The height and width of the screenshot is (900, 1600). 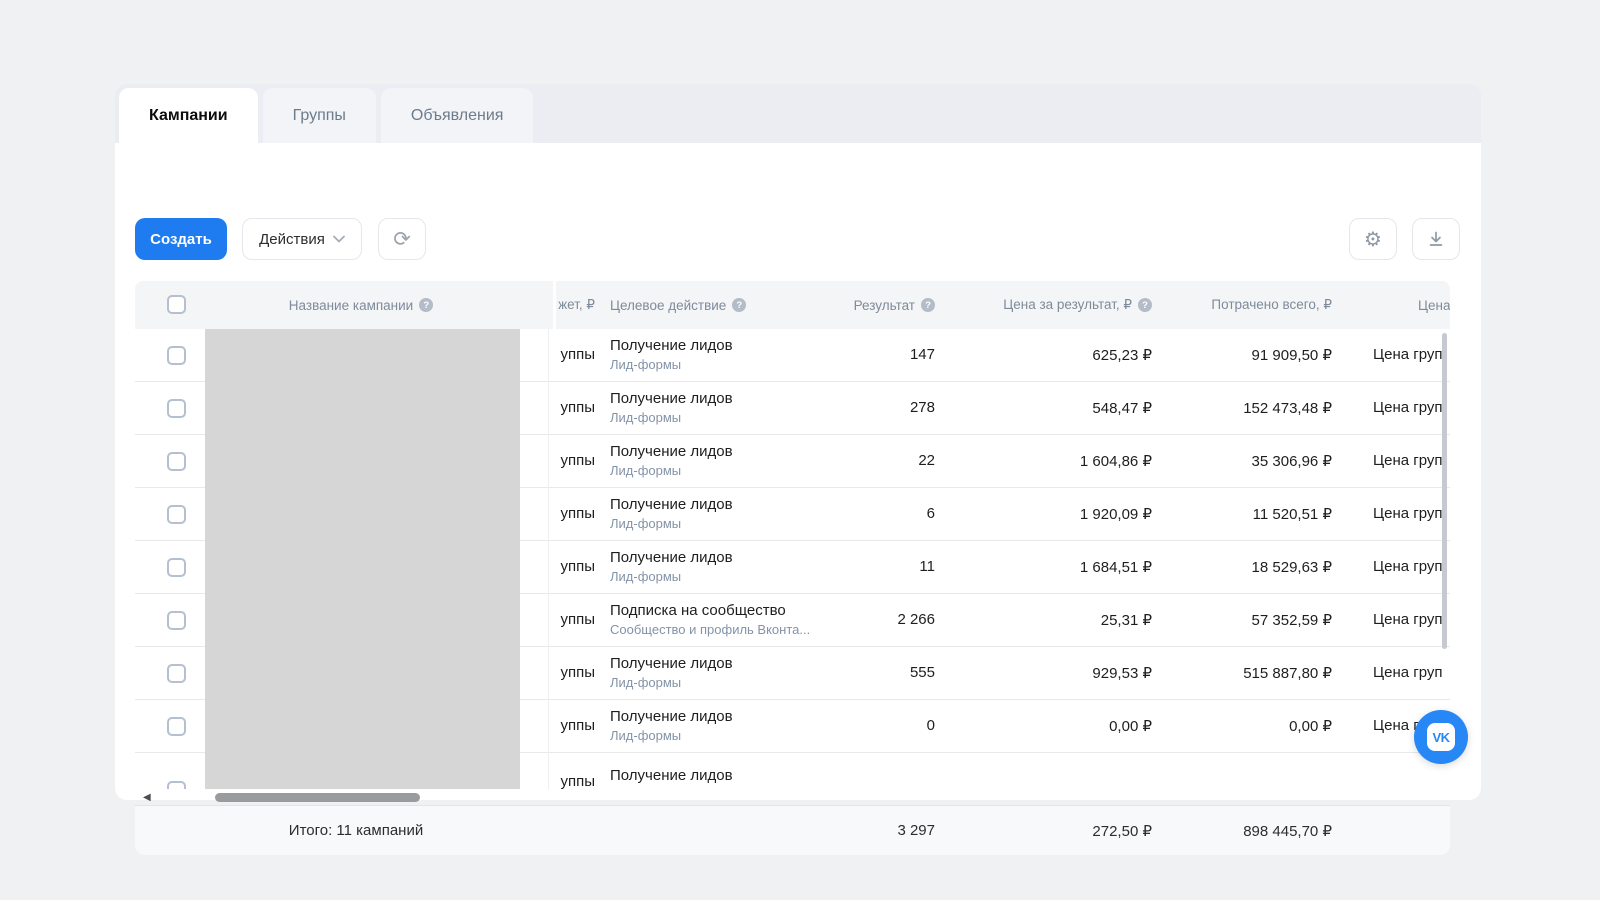 What do you see at coordinates (292, 239) in the screenshot?
I see `actions-button-label: Действия` at bounding box center [292, 239].